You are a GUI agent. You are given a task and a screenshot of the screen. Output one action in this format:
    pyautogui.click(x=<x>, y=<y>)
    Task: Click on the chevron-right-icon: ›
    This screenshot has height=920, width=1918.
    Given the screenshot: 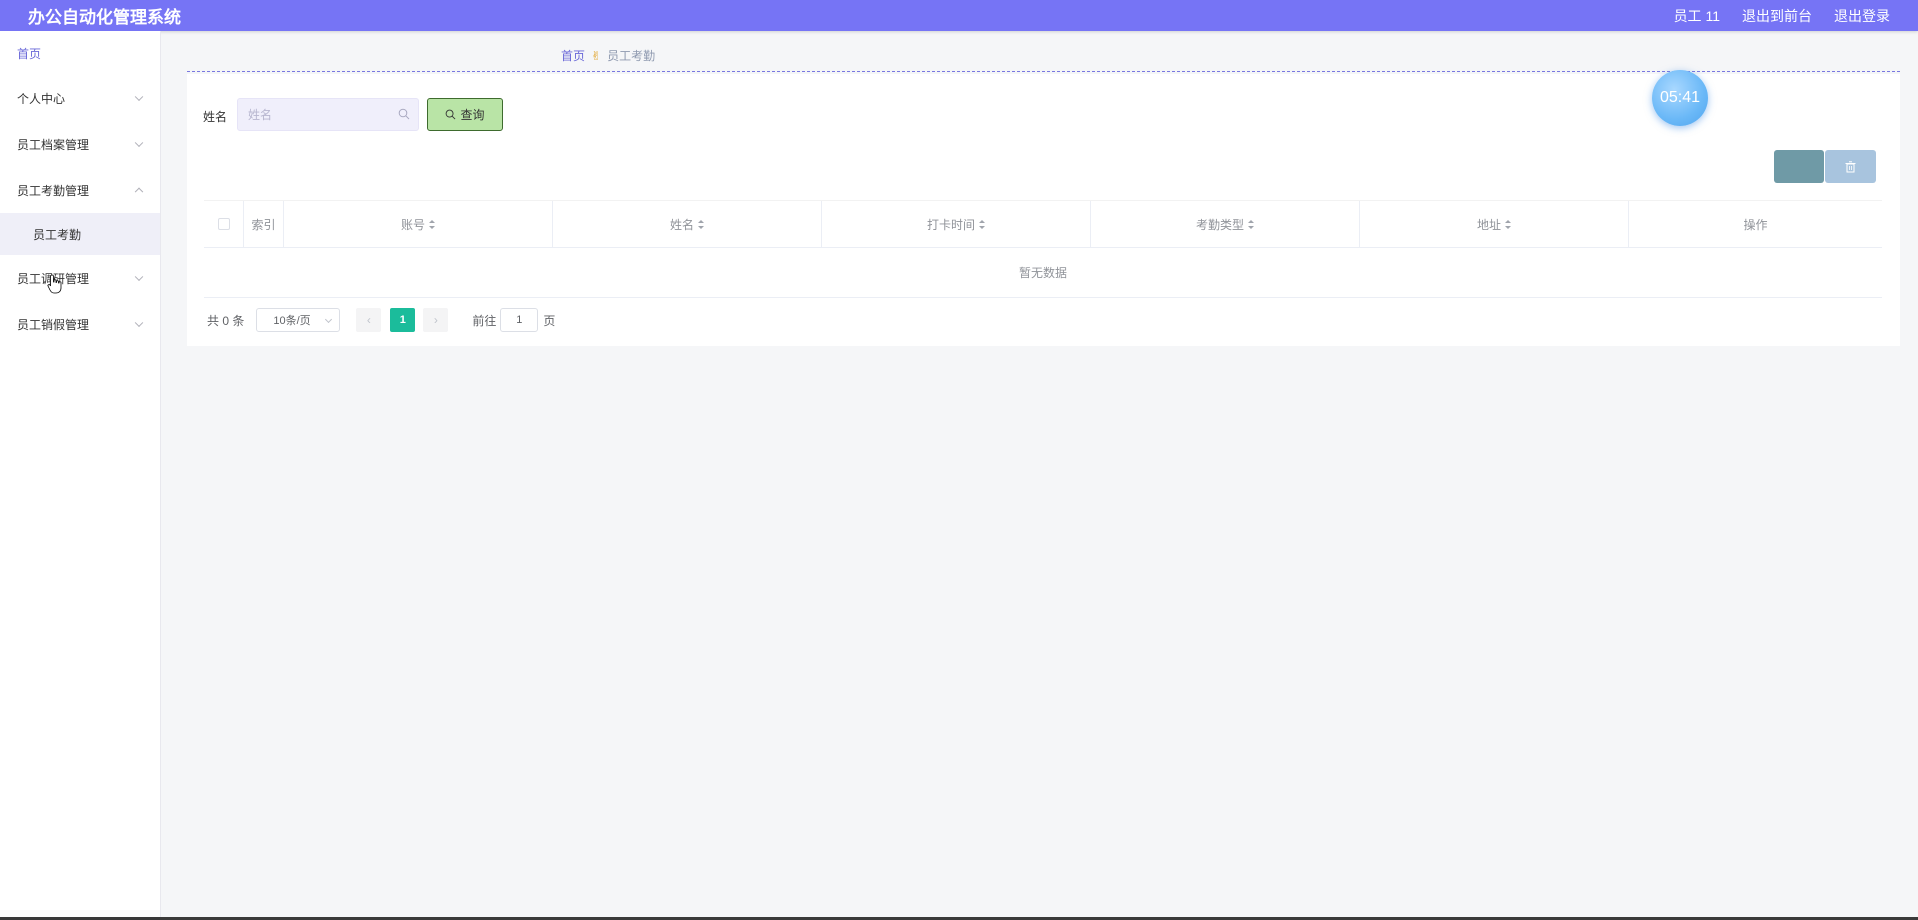 What is the action you would take?
    pyautogui.click(x=435, y=320)
    